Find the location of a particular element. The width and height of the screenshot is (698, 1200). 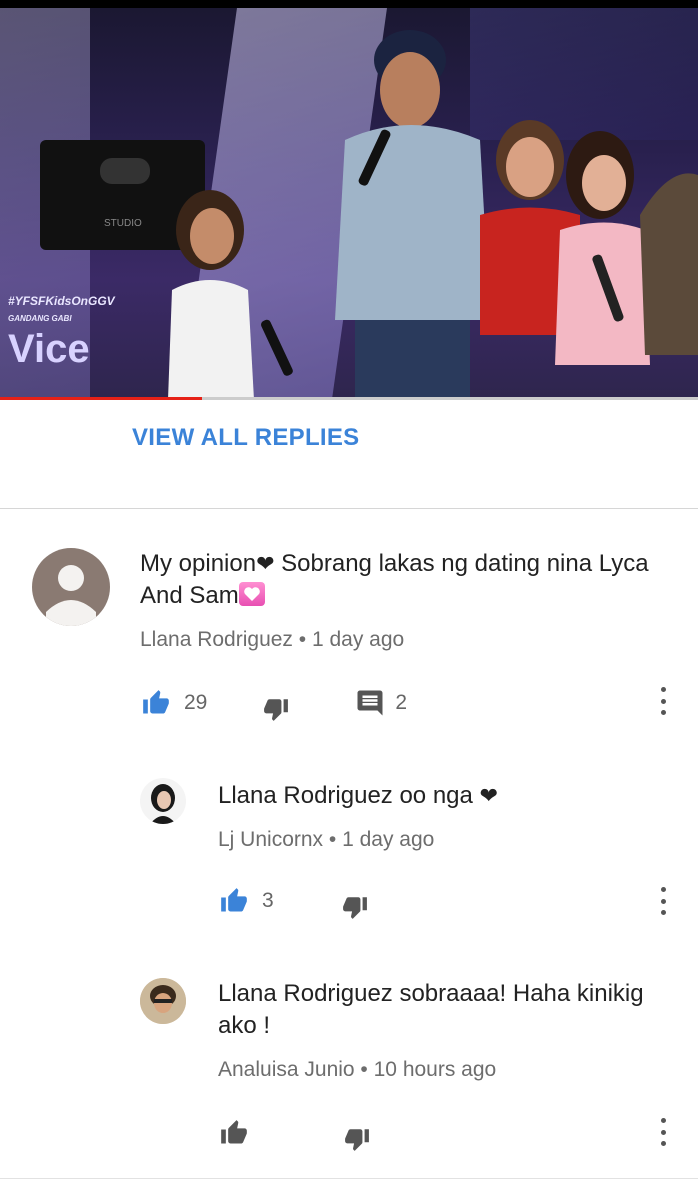

reply-time: 1 day ago is located at coordinates (388, 839).